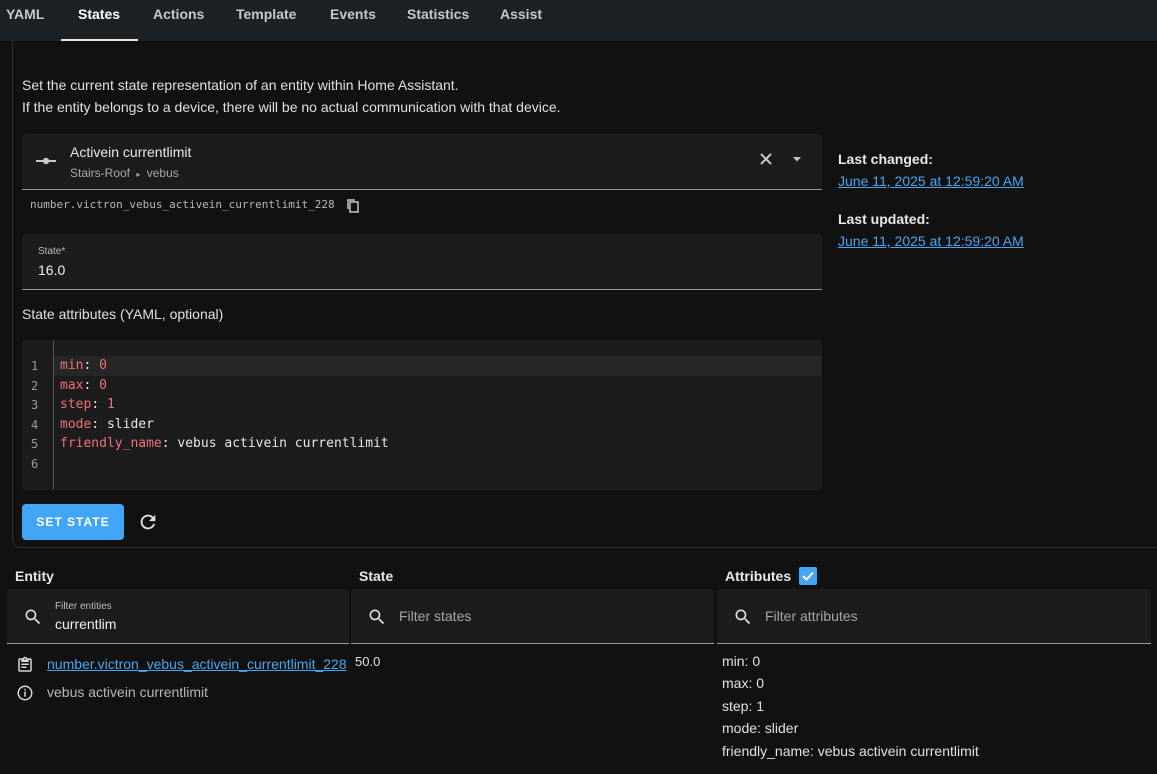 Image resolution: width=1157 pixels, height=774 pixels. Describe the element at coordinates (743, 683) in the screenshot. I see `attribute-line: max: 0` at that location.